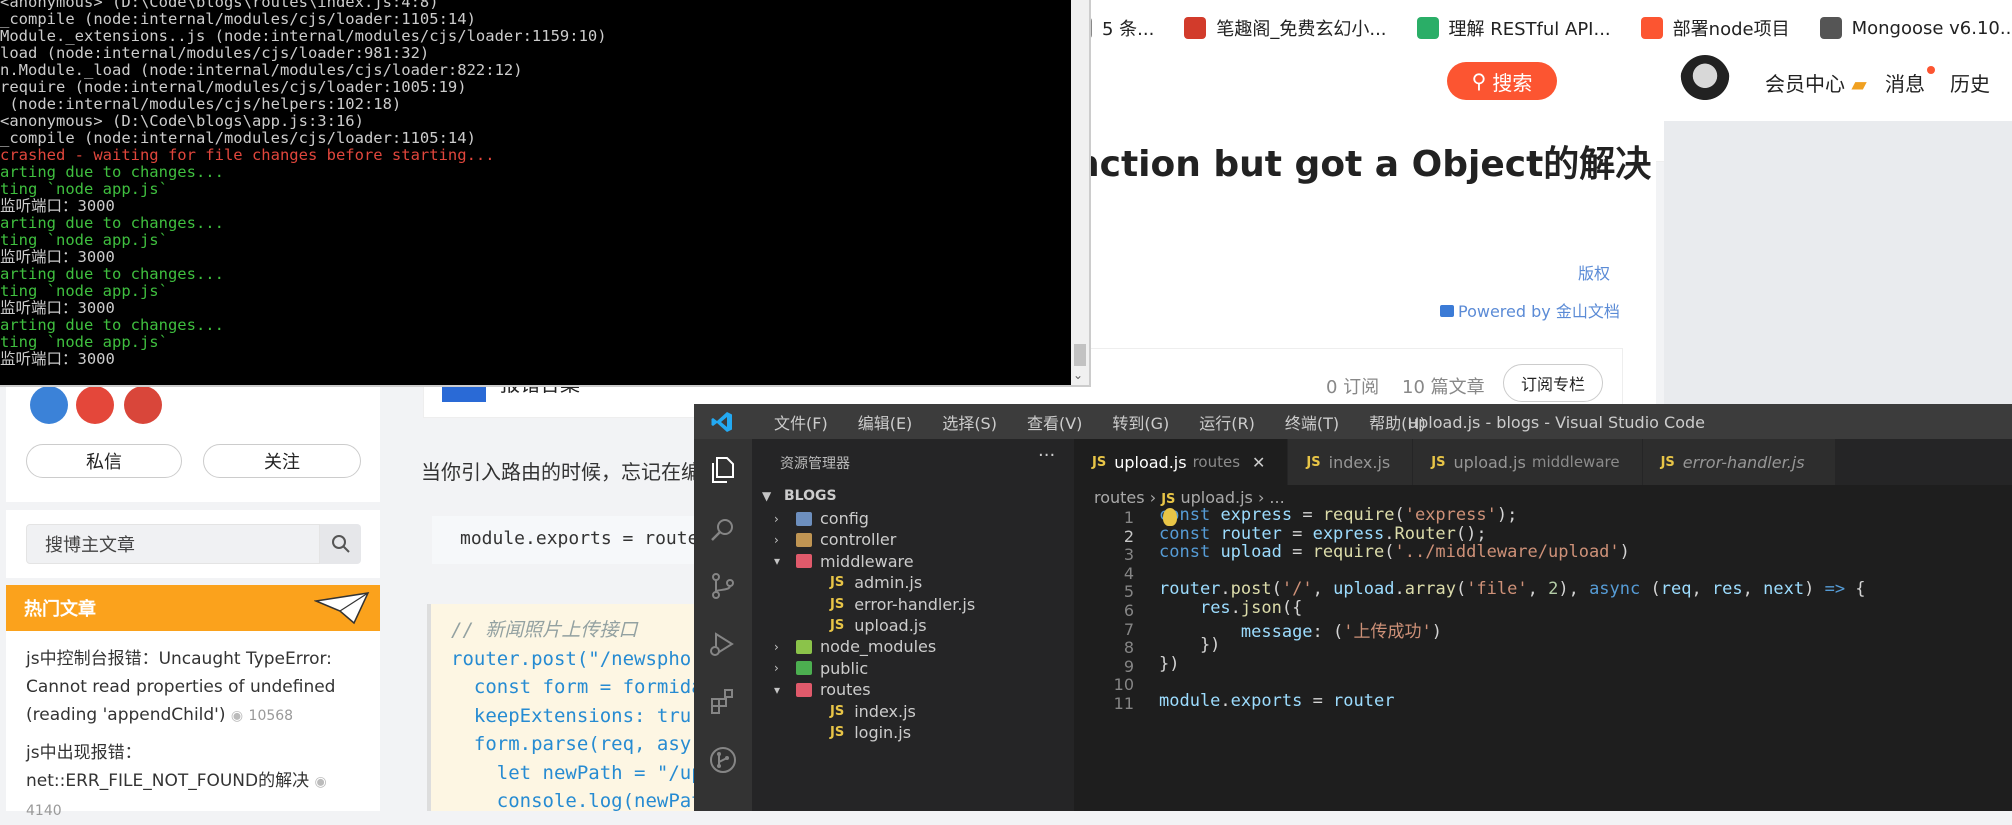  What do you see at coordinates (1181, 462) in the screenshot?
I see `editor-tab: JS upload.js routes ✕` at bounding box center [1181, 462].